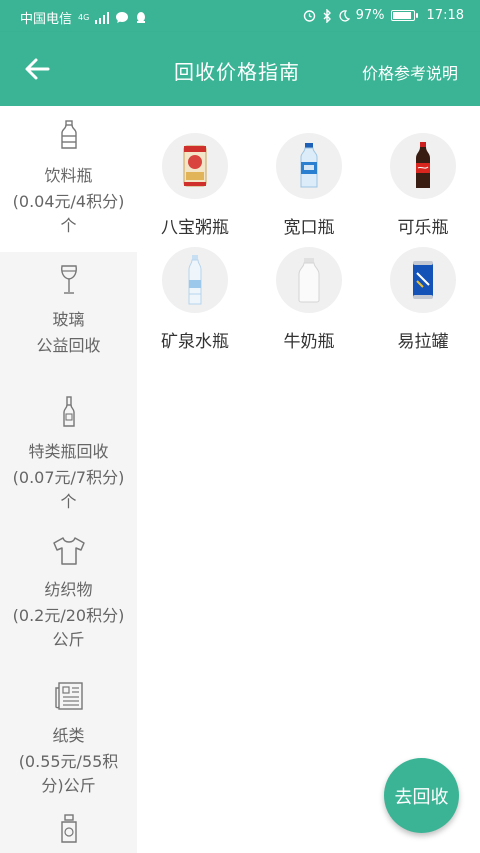 This screenshot has height=853, width=480. What do you see at coordinates (423, 342) in the screenshot?
I see `item-label: 易拉罐` at bounding box center [423, 342].